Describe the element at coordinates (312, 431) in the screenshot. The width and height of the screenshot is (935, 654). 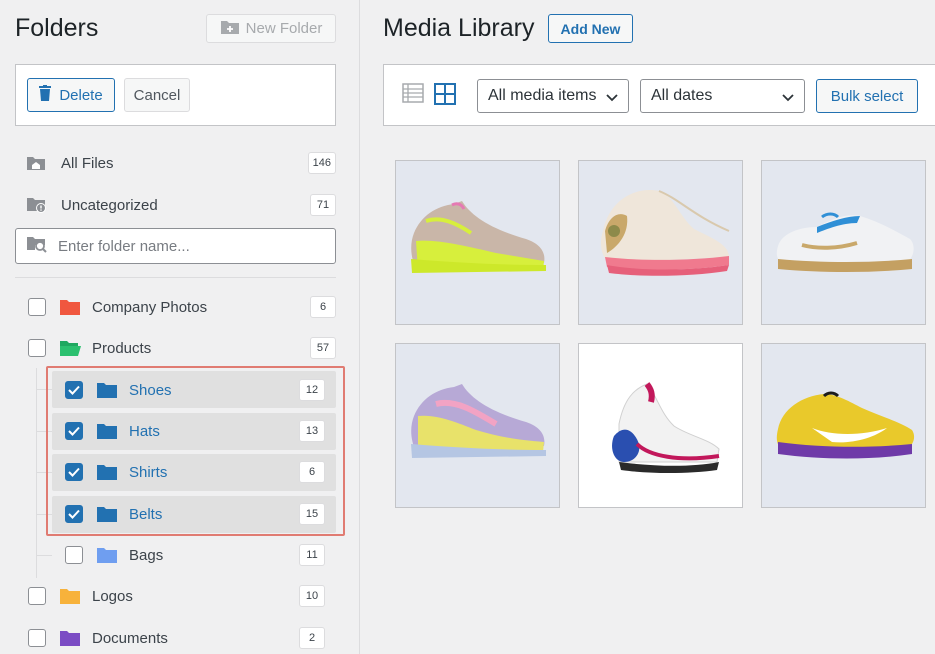
I see `folder-count: 13` at that location.